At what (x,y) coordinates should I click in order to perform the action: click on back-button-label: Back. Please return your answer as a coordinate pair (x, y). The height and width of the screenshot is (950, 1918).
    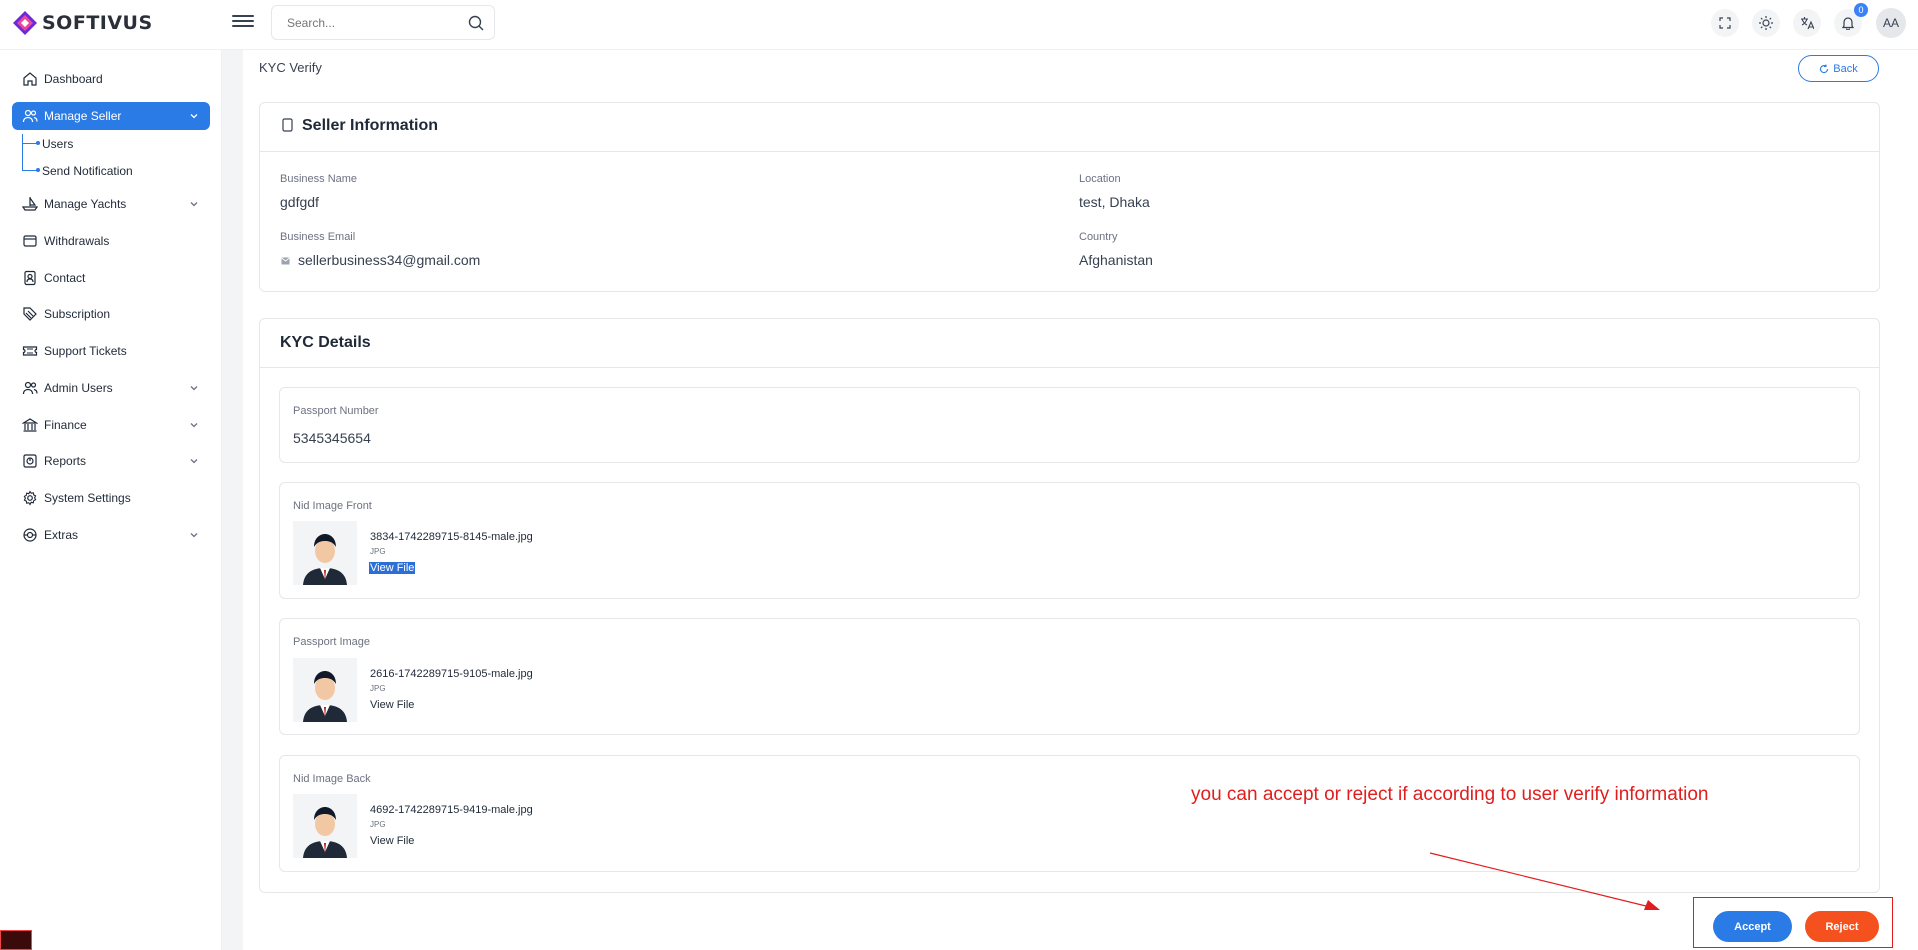
    Looking at the image, I should click on (1845, 68).